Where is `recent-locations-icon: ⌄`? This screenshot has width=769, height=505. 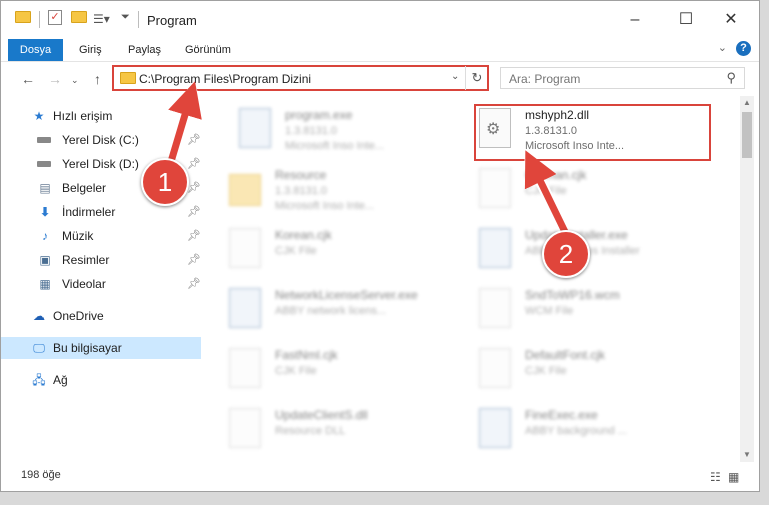
recent-locations-icon: ⌄ is located at coordinates (75, 80).